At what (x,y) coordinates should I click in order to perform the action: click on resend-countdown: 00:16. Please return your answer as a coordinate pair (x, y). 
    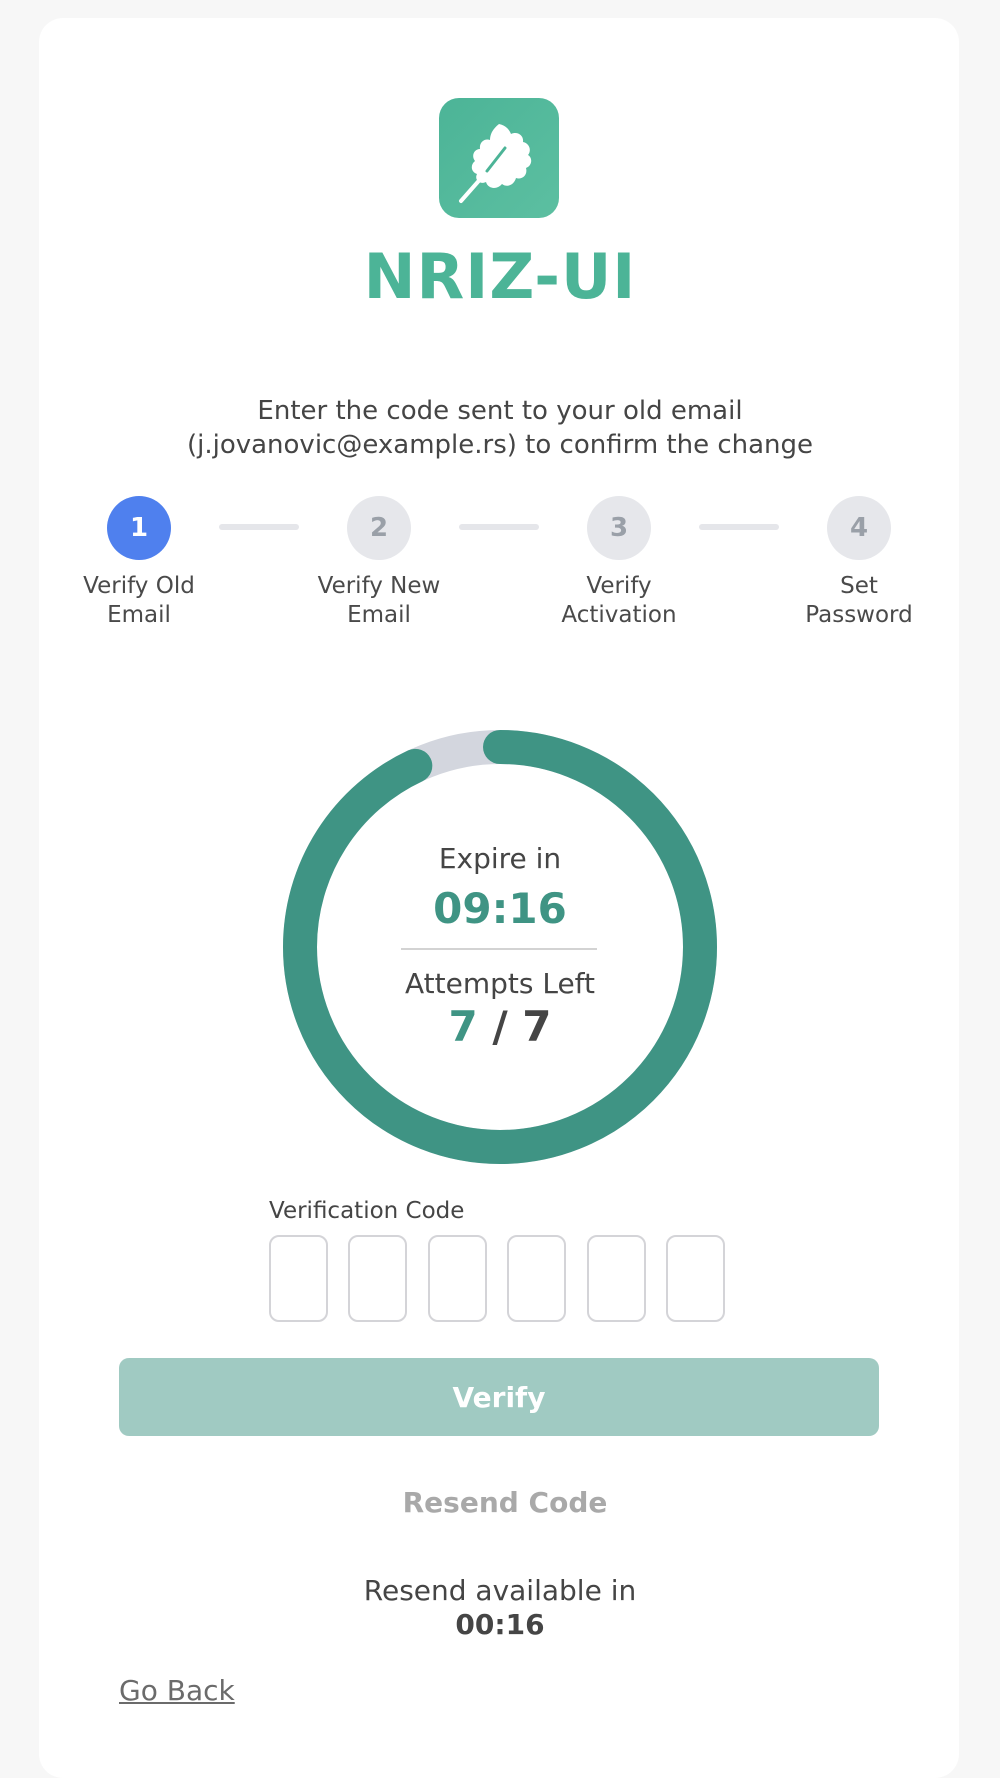
    Looking at the image, I should click on (500, 1624).